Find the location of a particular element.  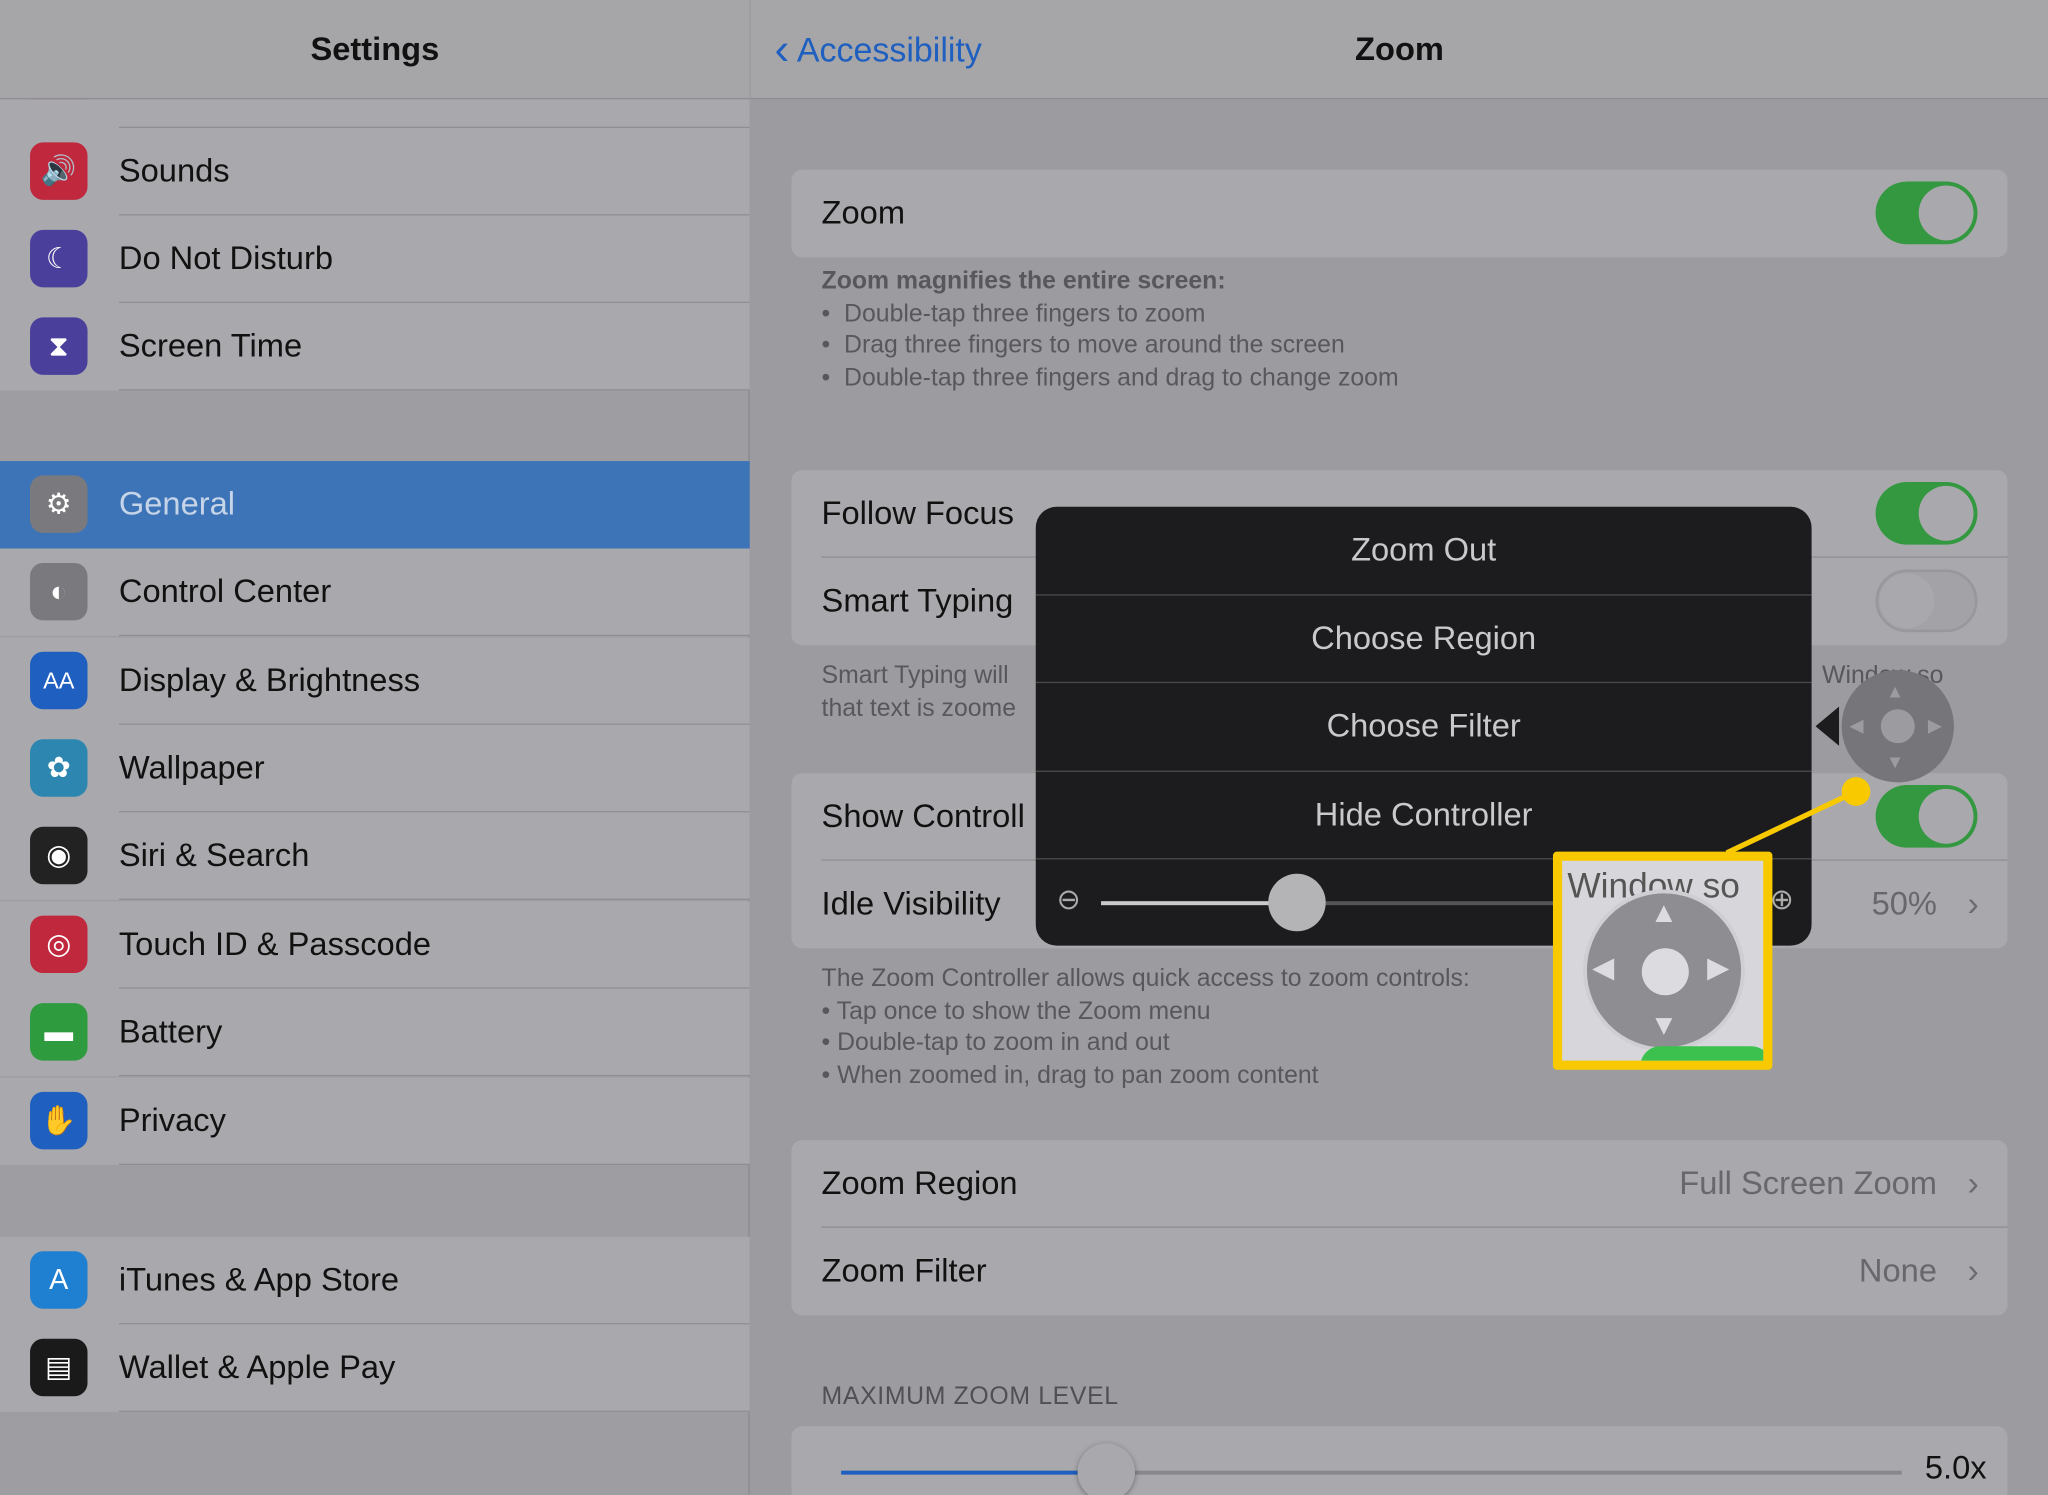

controller-magnified: ▲ ▼ ◀ ▶ is located at coordinates (1664, 970).